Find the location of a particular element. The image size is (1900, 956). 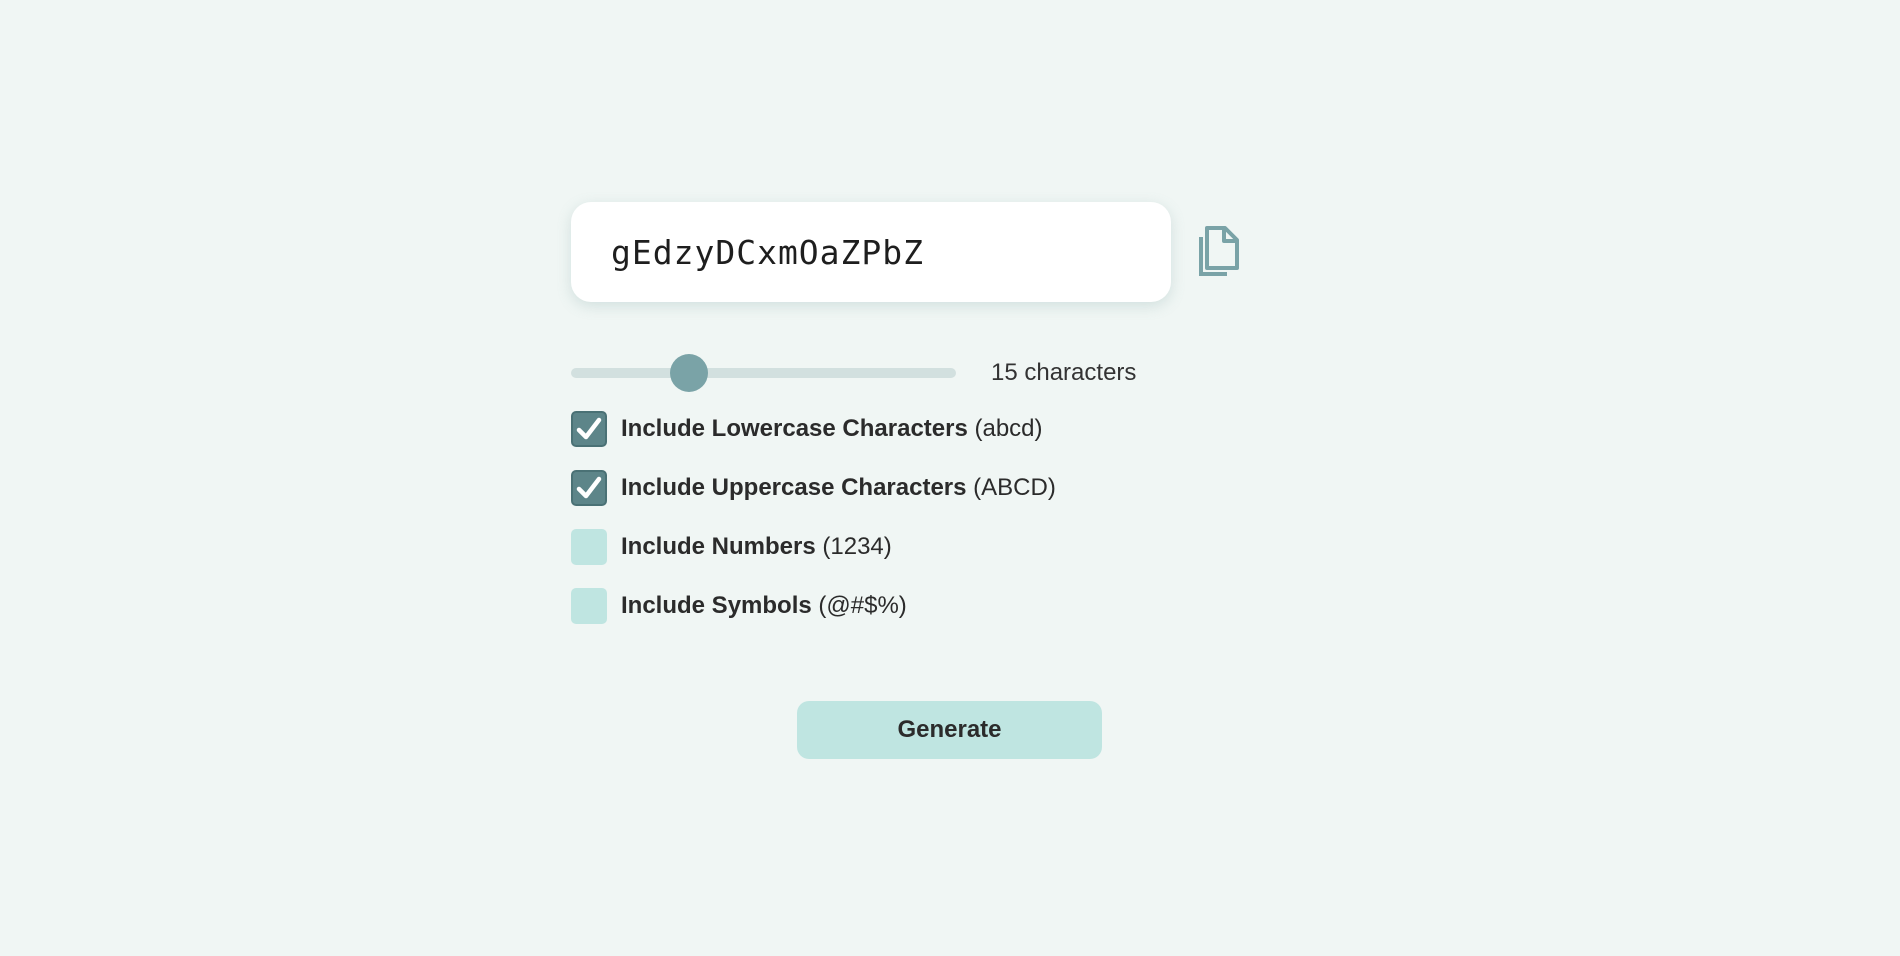

option-symbols-text: Include Symbols (@#$%) is located at coordinates (764, 606).